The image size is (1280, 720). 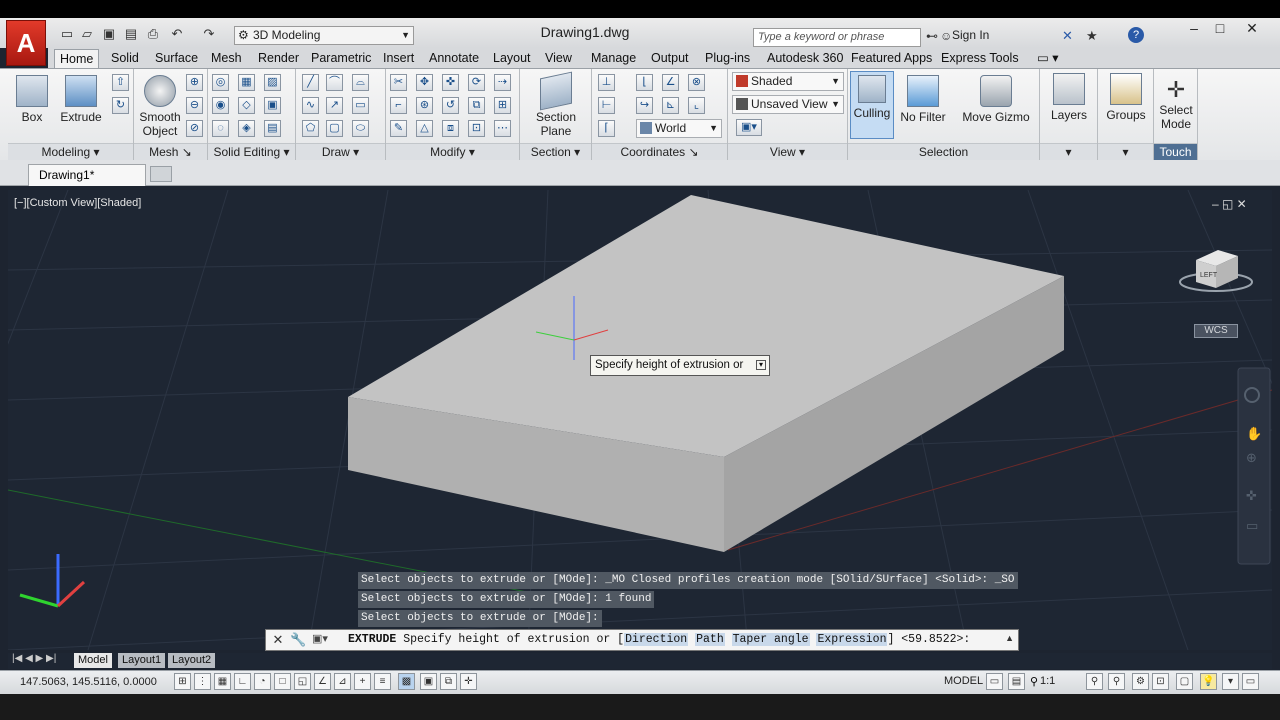 I want to click on undo-icon: ↶, so click(x=177, y=34).